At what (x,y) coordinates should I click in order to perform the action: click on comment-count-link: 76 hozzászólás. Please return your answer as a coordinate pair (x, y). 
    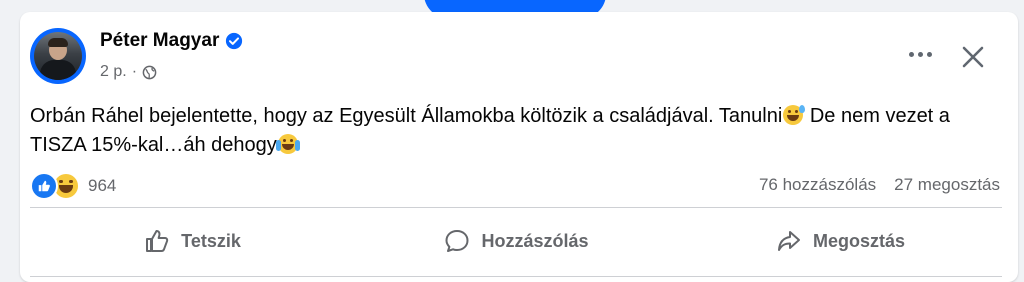
    Looking at the image, I should click on (817, 185).